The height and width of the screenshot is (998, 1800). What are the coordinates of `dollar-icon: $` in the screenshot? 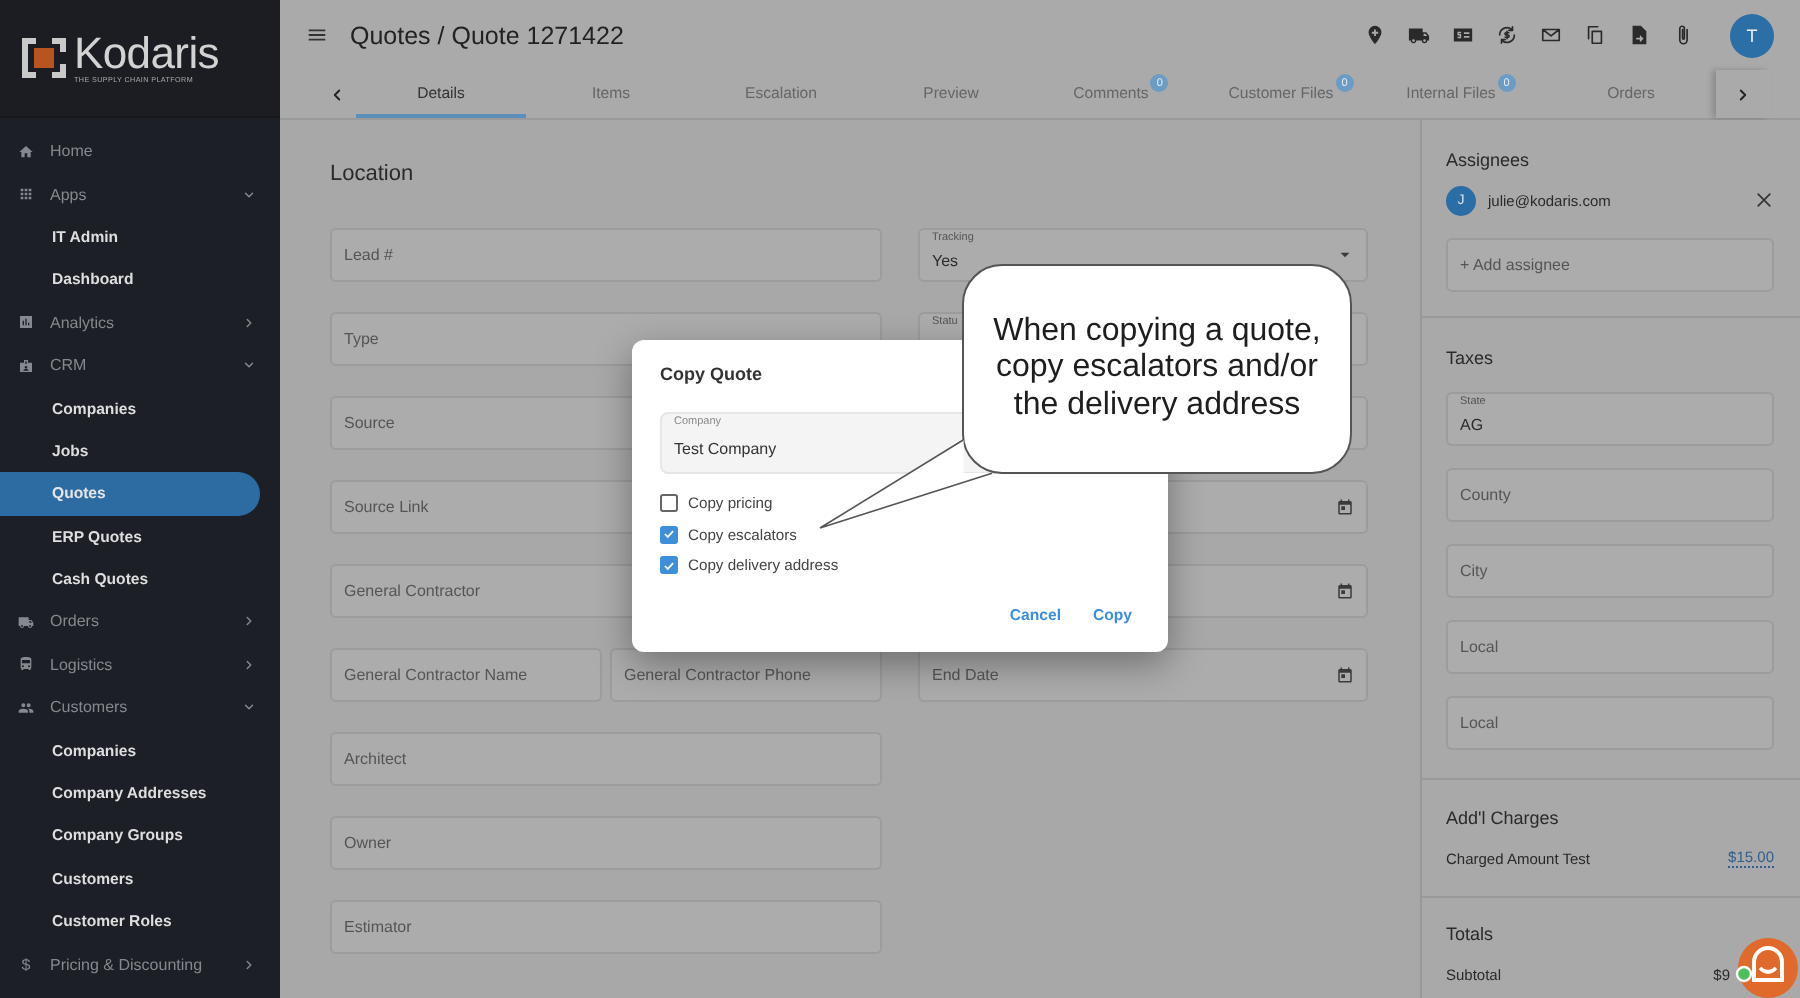 It's located at (26, 964).